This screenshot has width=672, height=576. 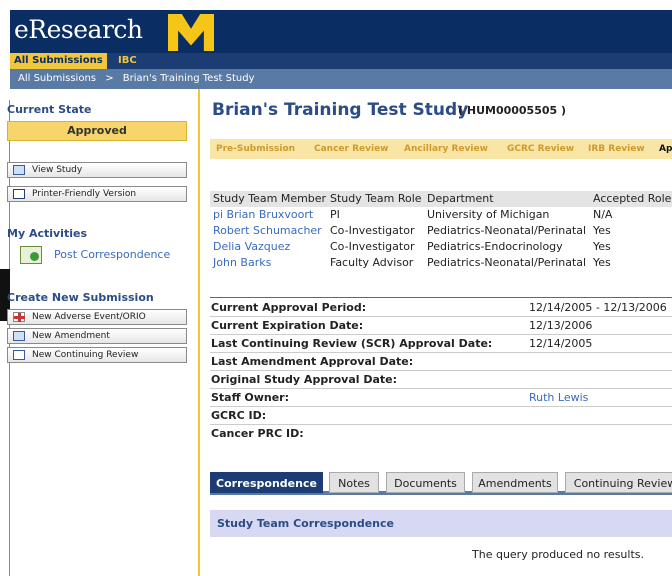 What do you see at coordinates (632, 198) in the screenshot?
I see `col-accepted: Accepted Role` at bounding box center [632, 198].